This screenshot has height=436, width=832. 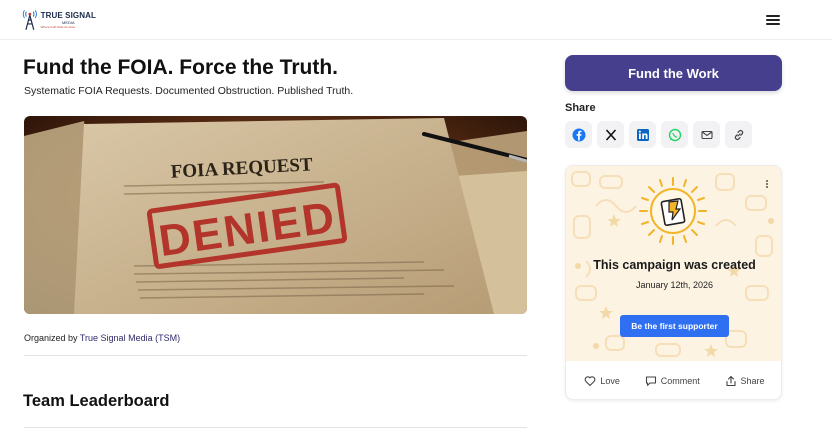 I want to click on linkedin-icon, so click(x=642, y=134).